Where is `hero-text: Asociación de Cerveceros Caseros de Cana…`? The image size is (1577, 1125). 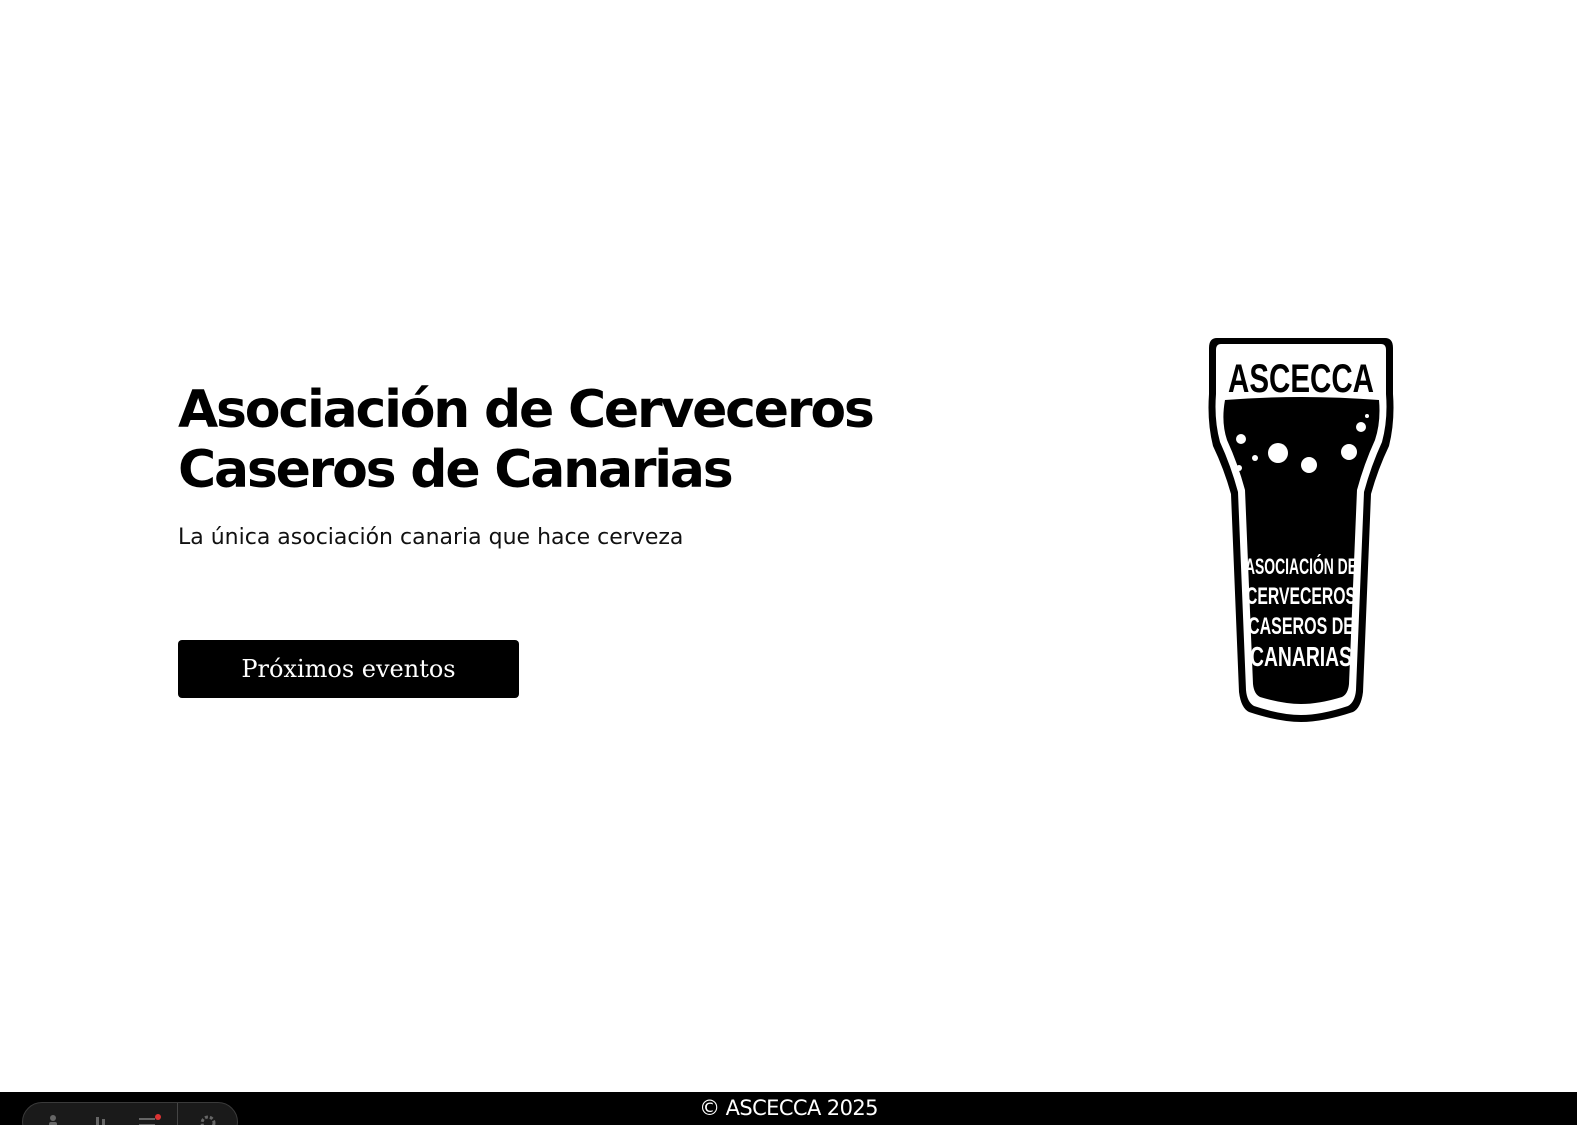 hero-text: Asociación de Cerveceros Caseros de Cana… is located at coordinates (558, 466).